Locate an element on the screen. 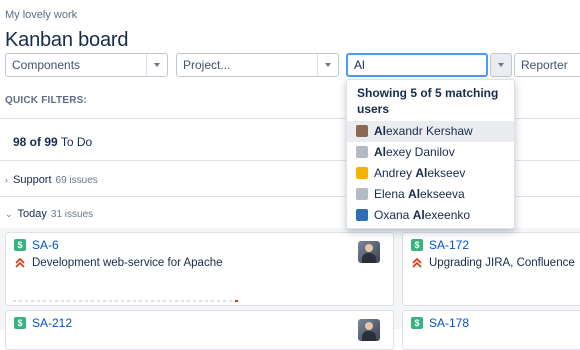 The image size is (580, 350). chevron-down-icon: ⌄ is located at coordinates (9, 213).